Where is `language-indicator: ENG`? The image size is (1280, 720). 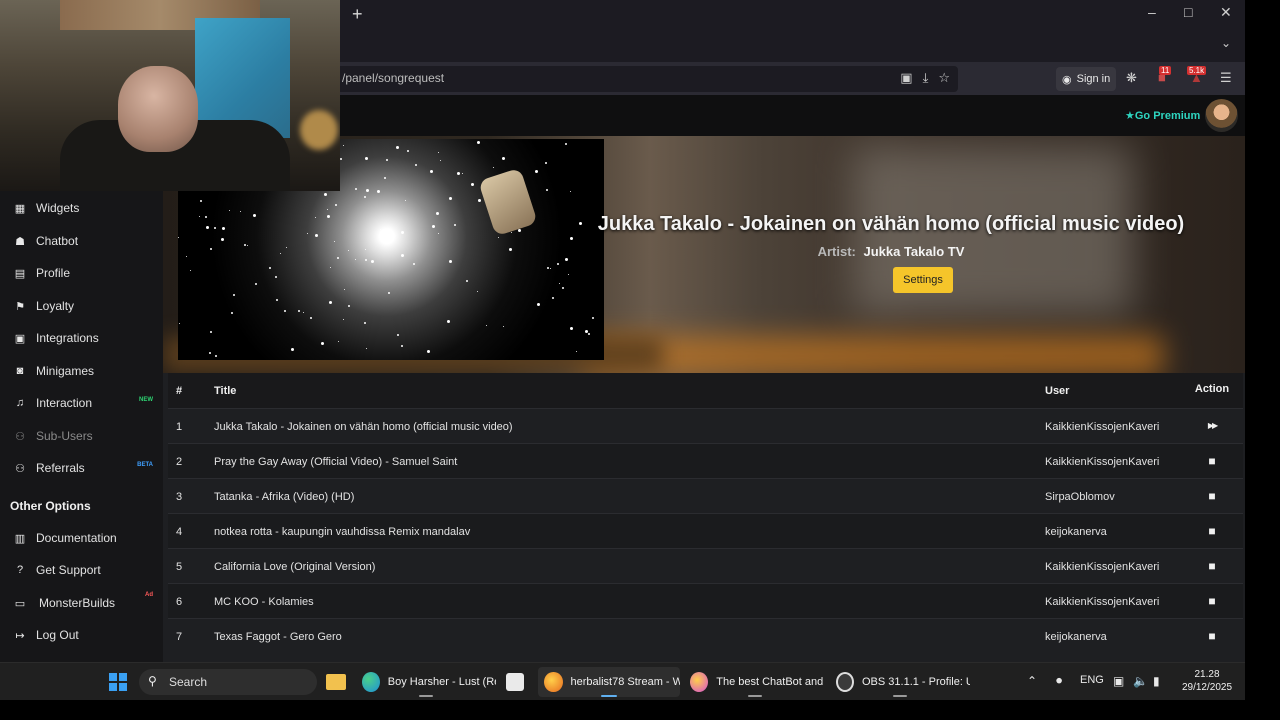
language-indicator: ENG is located at coordinates (1092, 680).